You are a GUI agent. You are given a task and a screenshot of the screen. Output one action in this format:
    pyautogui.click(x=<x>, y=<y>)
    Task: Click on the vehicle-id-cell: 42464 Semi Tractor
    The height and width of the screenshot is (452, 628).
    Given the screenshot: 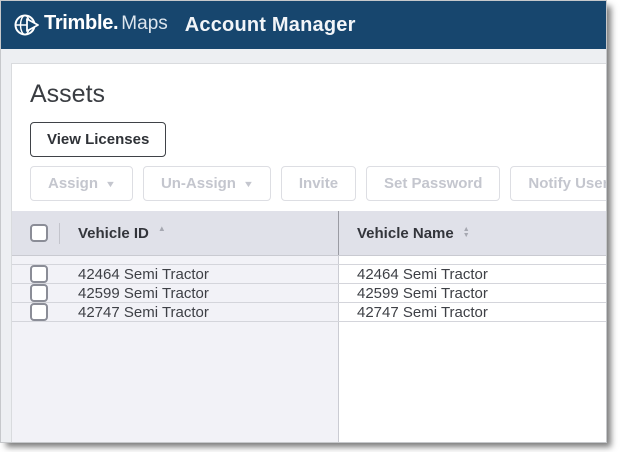 What is the action you would take?
    pyautogui.click(x=199, y=274)
    